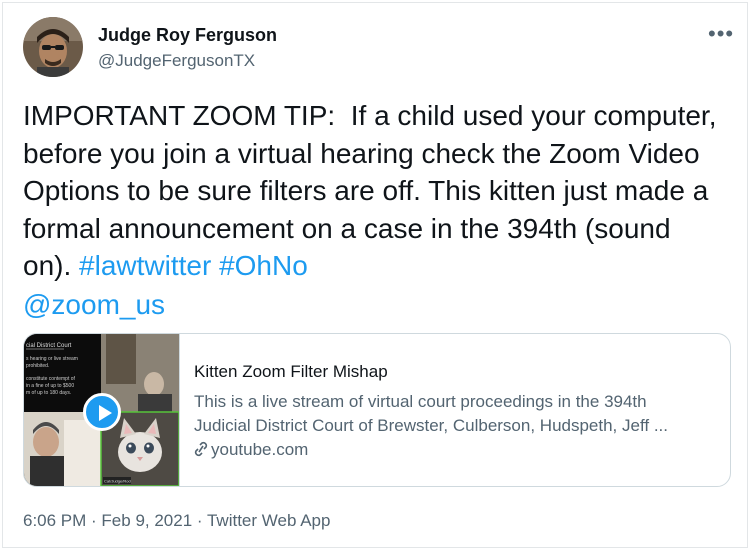 The image size is (752, 552). Describe the element at coordinates (37, 366) in the screenshot. I see `thumb-notice-text: prohibited.` at that location.